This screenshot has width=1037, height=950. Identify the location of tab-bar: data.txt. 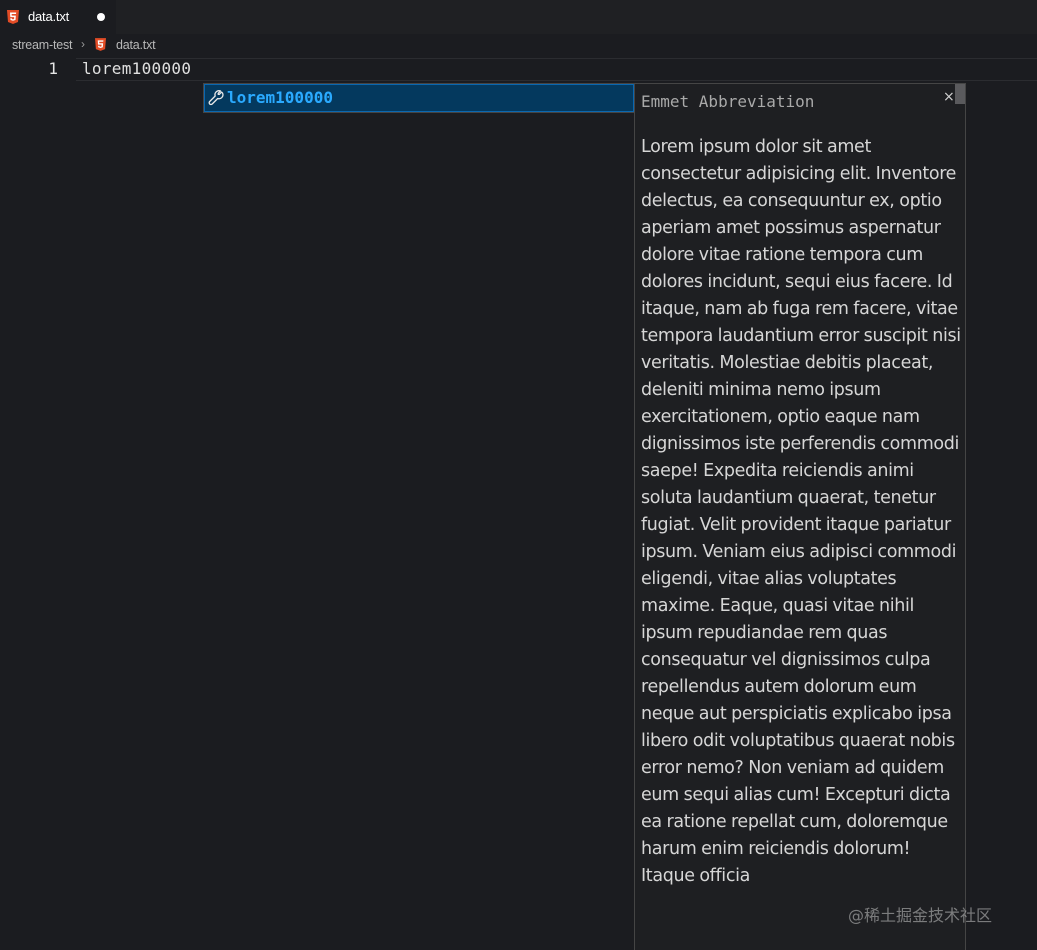
(518, 17).